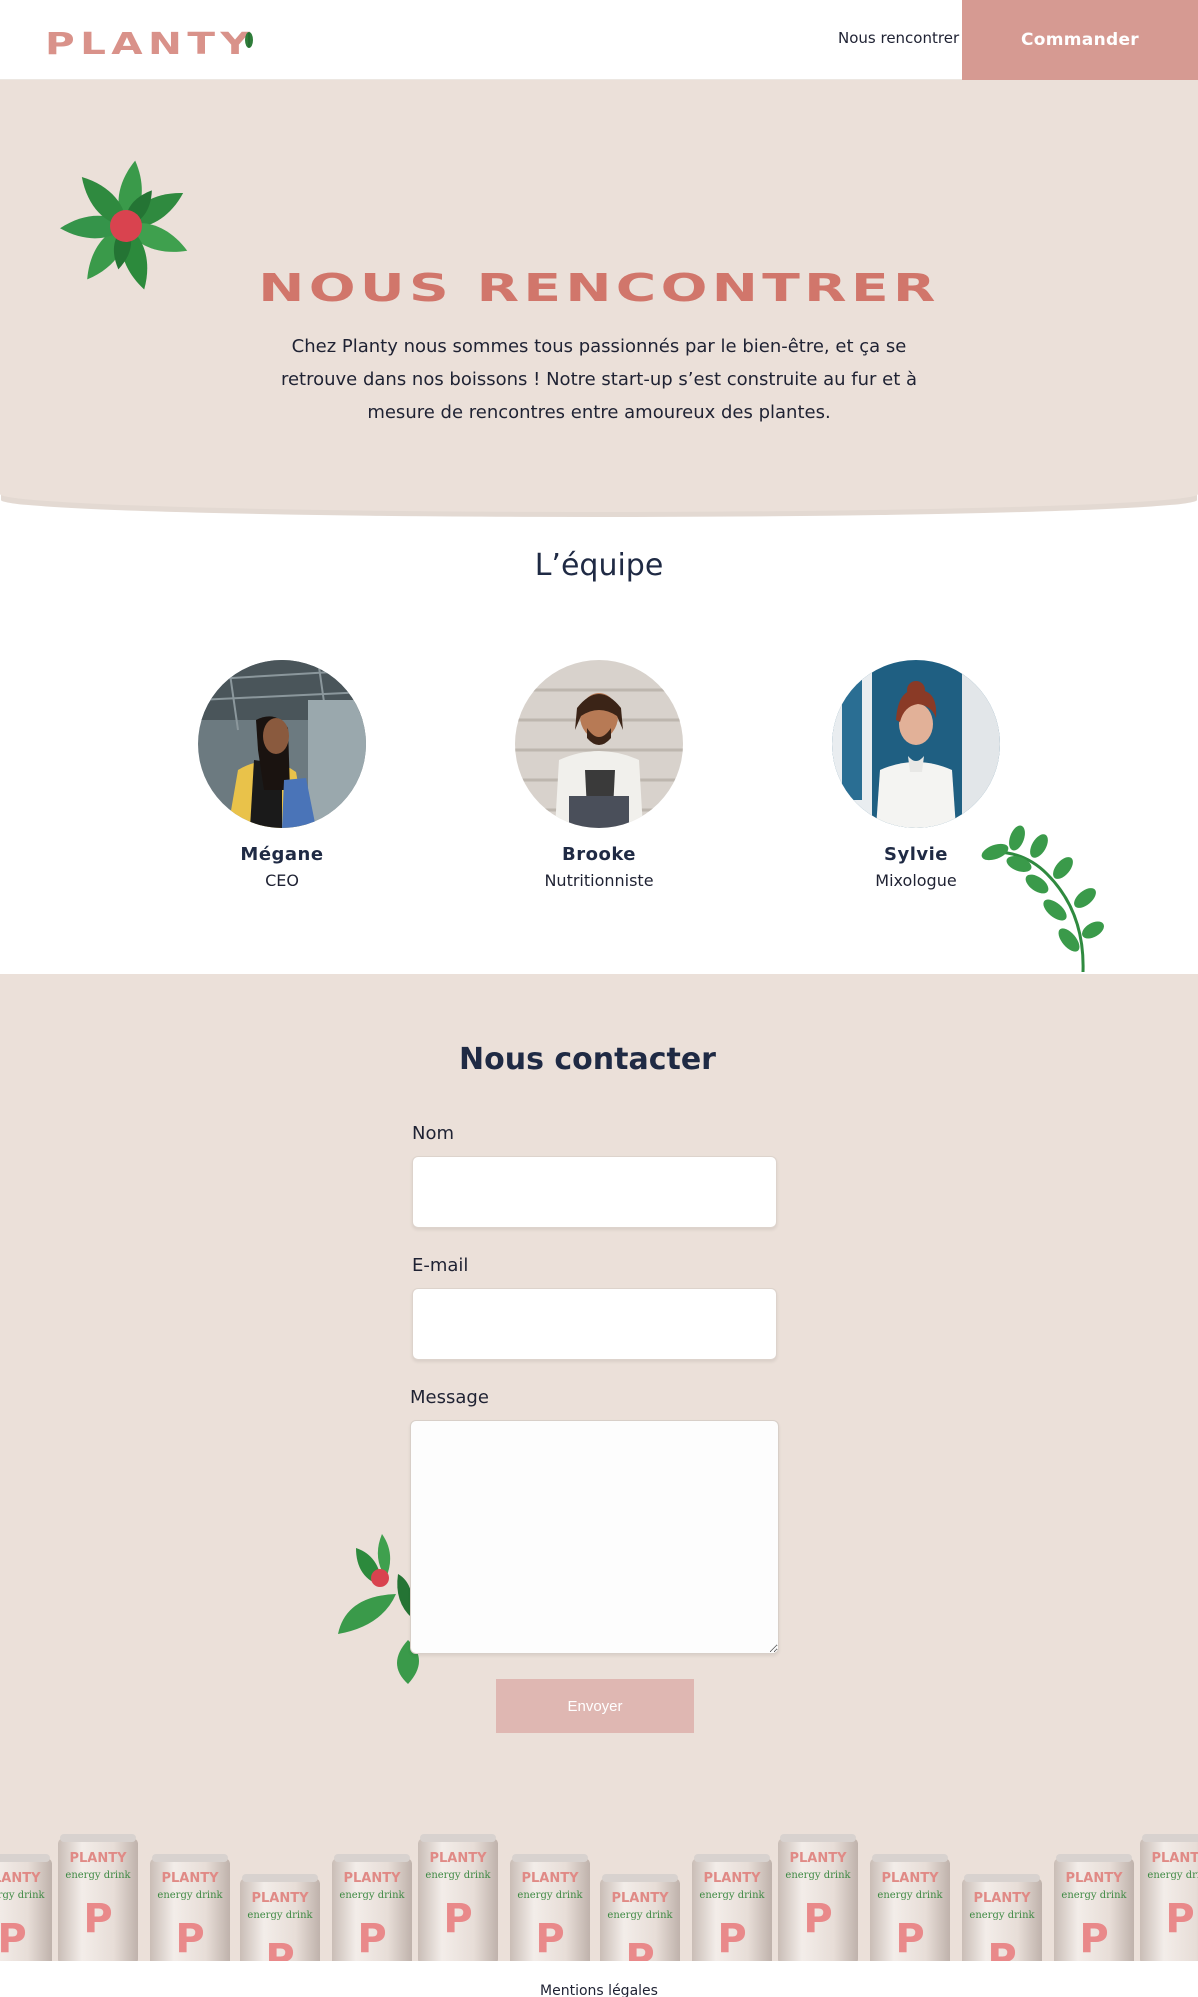 The width and height of the screenshot is (1198, 1997). What do you see at coordinates (599, 565) in the screenshot?
I see `team-title: L’équipe` at bounding box center [599, 565].